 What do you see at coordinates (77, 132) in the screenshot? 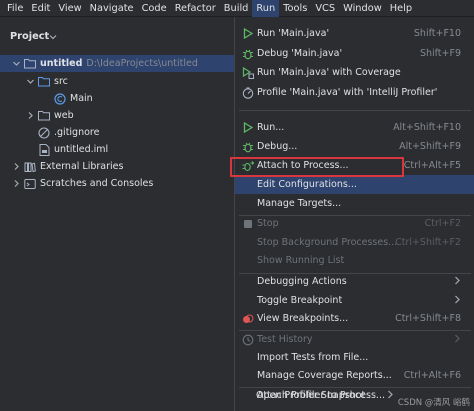
I see `tree-item-label: .gitignore` at bounding box center [77, 132].